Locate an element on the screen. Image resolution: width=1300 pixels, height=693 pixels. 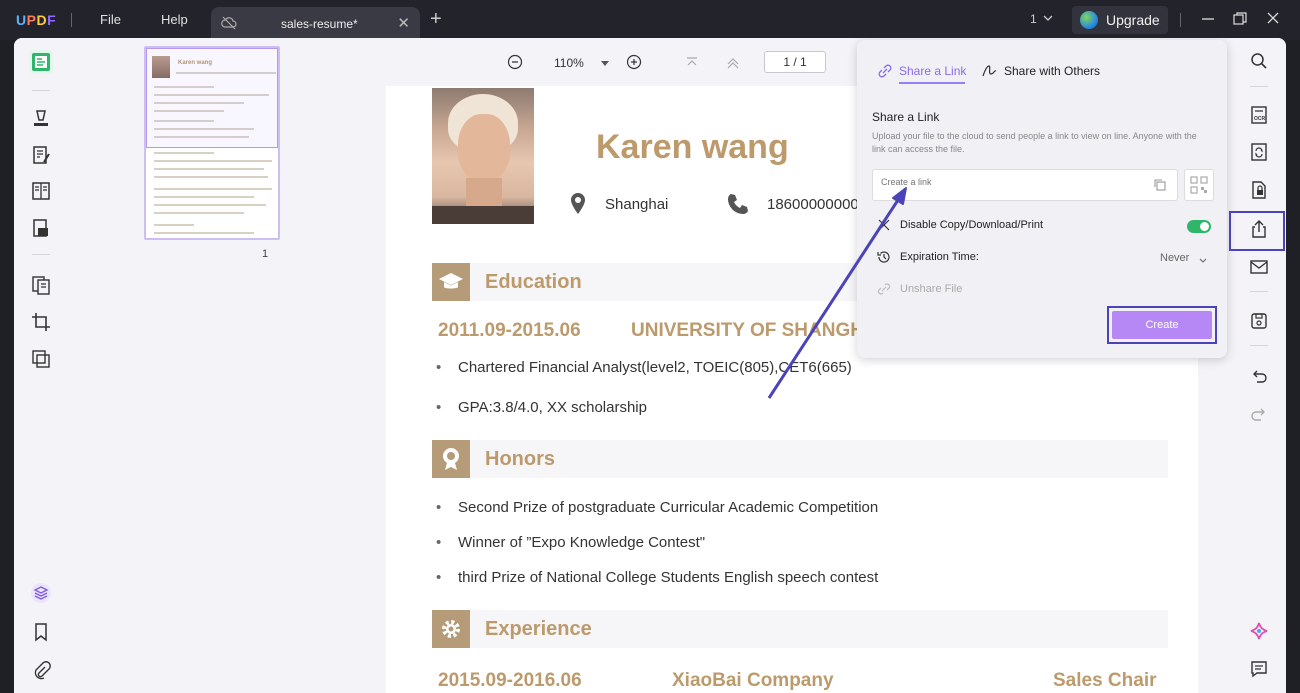
page-number-input: 1 / 1 is located at coordinates (795, 62).